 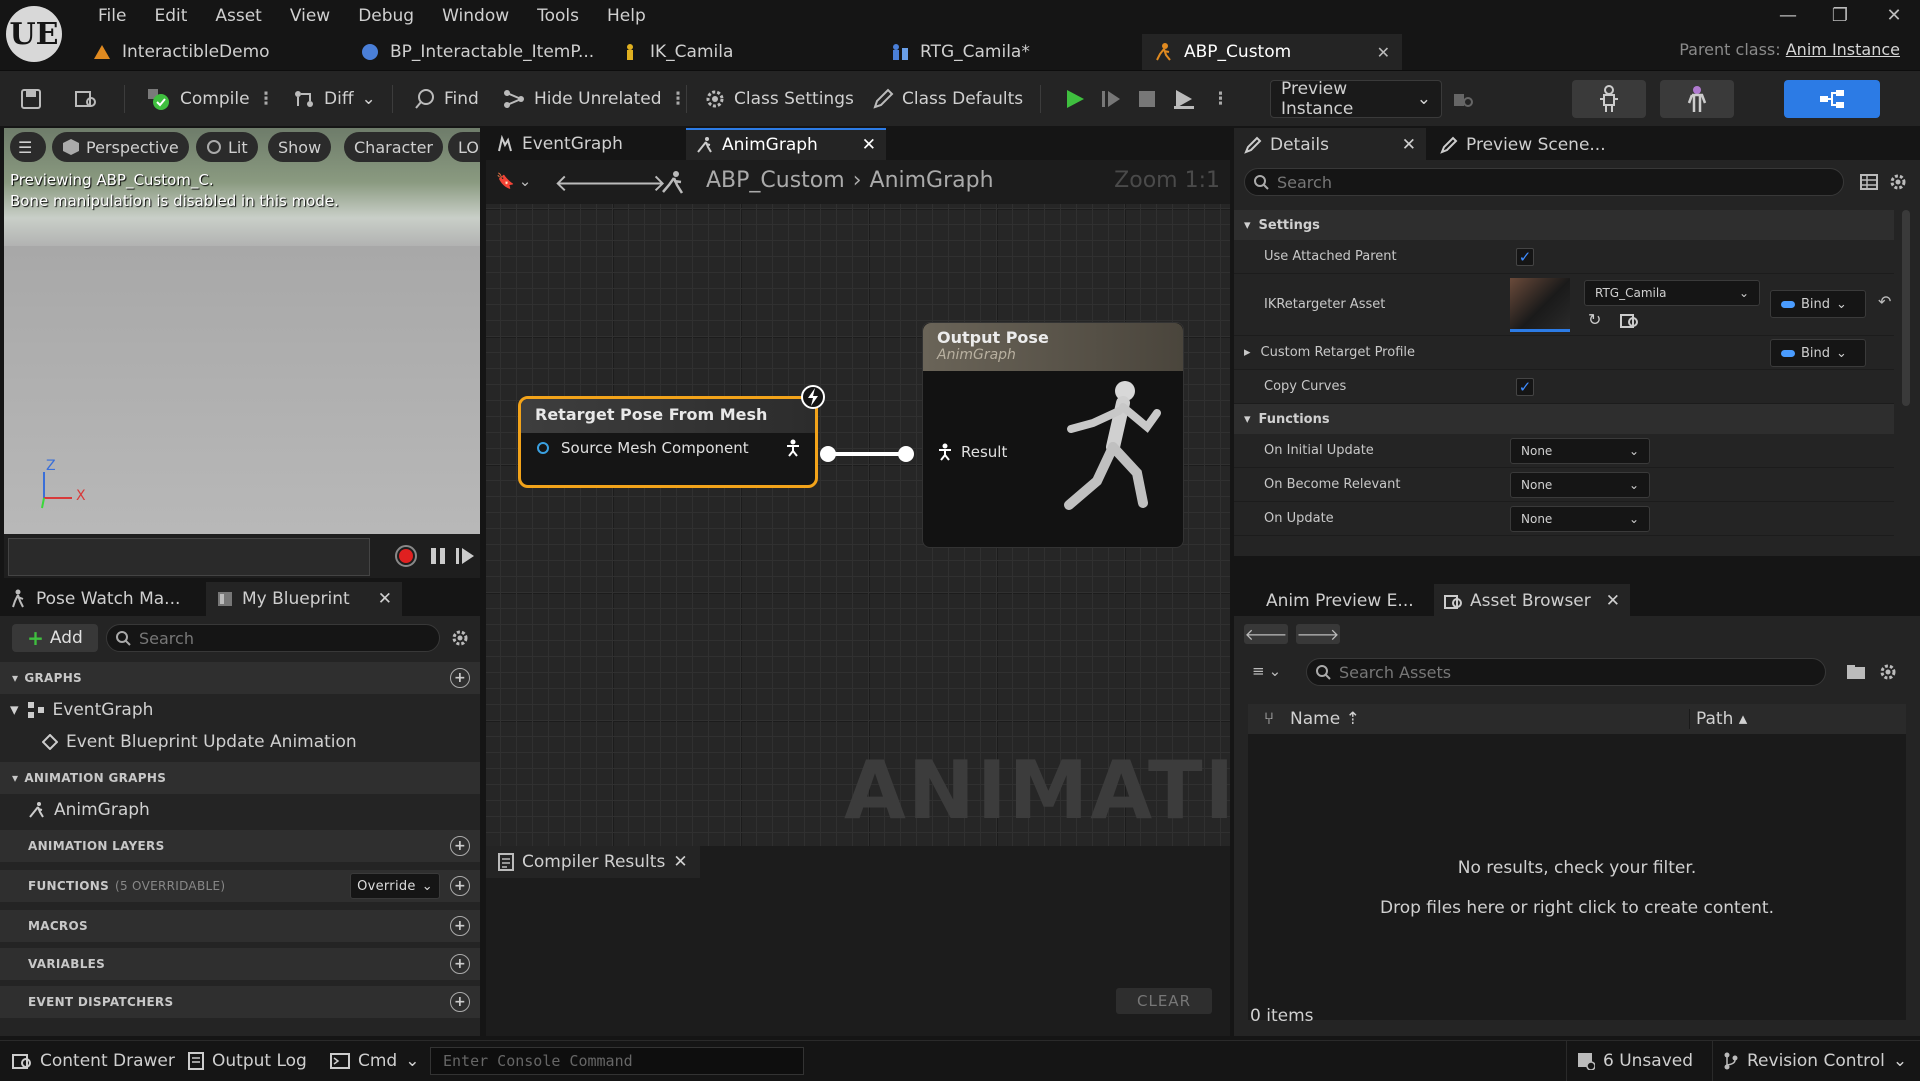 What do you see at coordinates (779, 99) in the screenshot?
I see `class-settings-button: Class Settings` at bounding box center [779, 99].